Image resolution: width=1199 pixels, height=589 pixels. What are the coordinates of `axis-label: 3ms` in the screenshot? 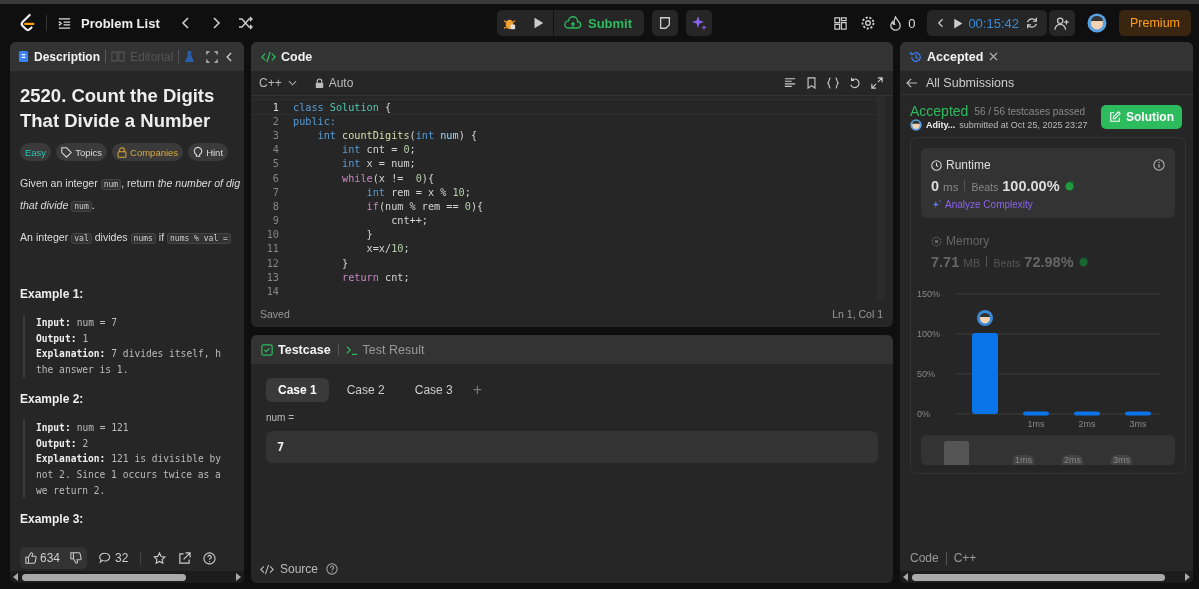 It's located at (1138, 424).